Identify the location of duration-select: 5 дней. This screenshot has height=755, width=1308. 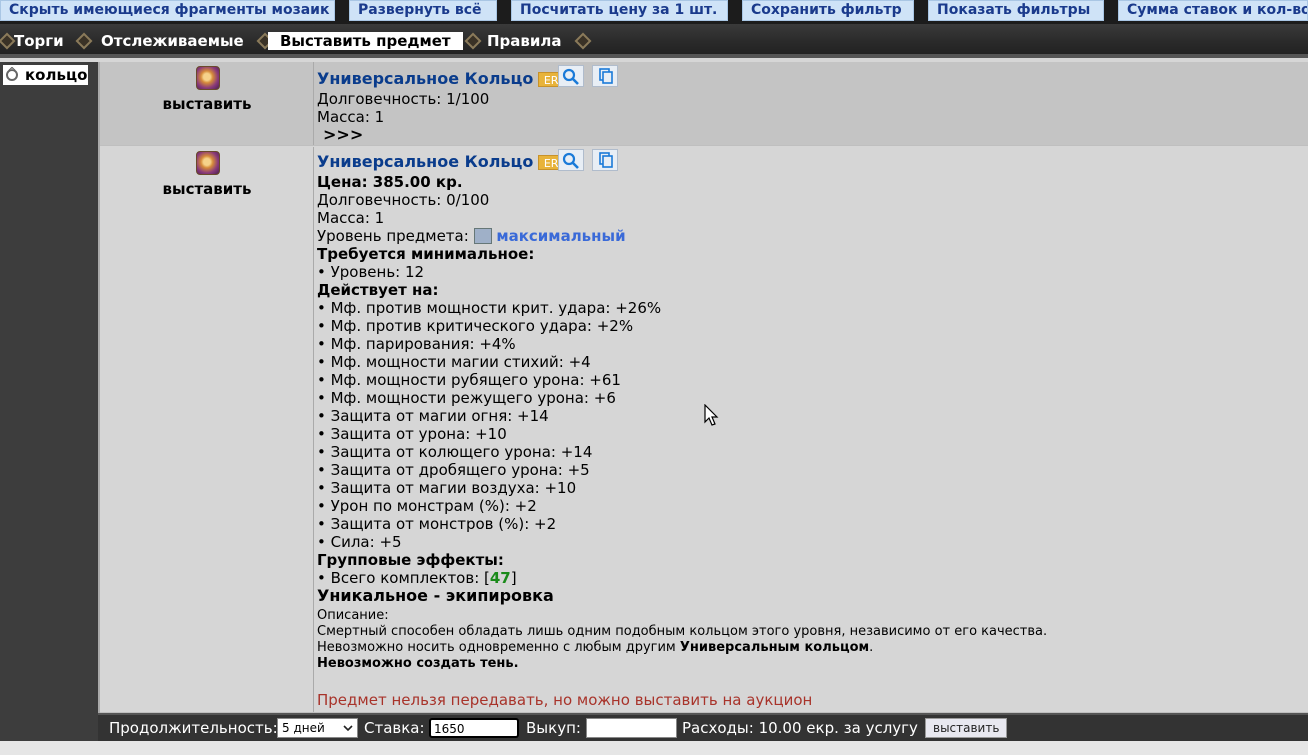
(317, 728).